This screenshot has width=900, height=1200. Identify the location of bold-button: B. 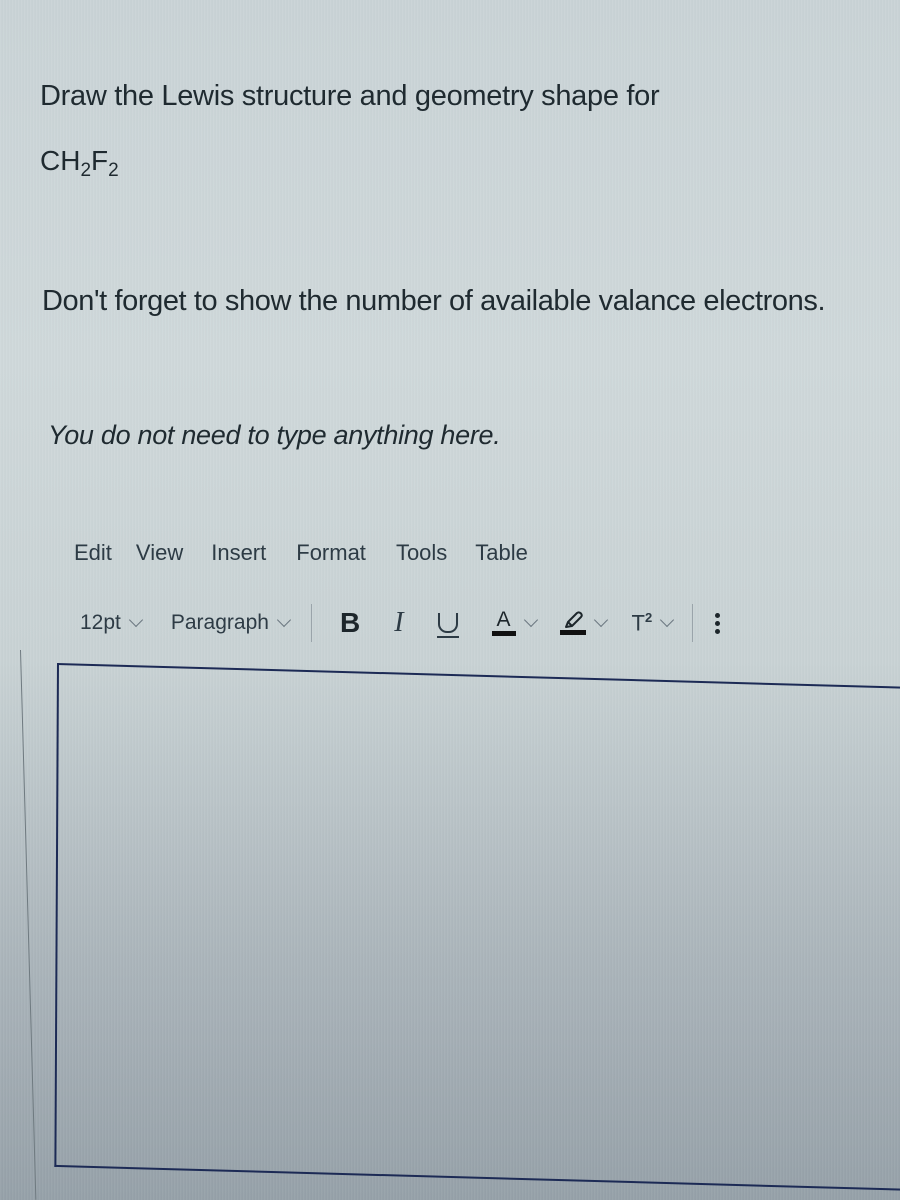
(350, 623).